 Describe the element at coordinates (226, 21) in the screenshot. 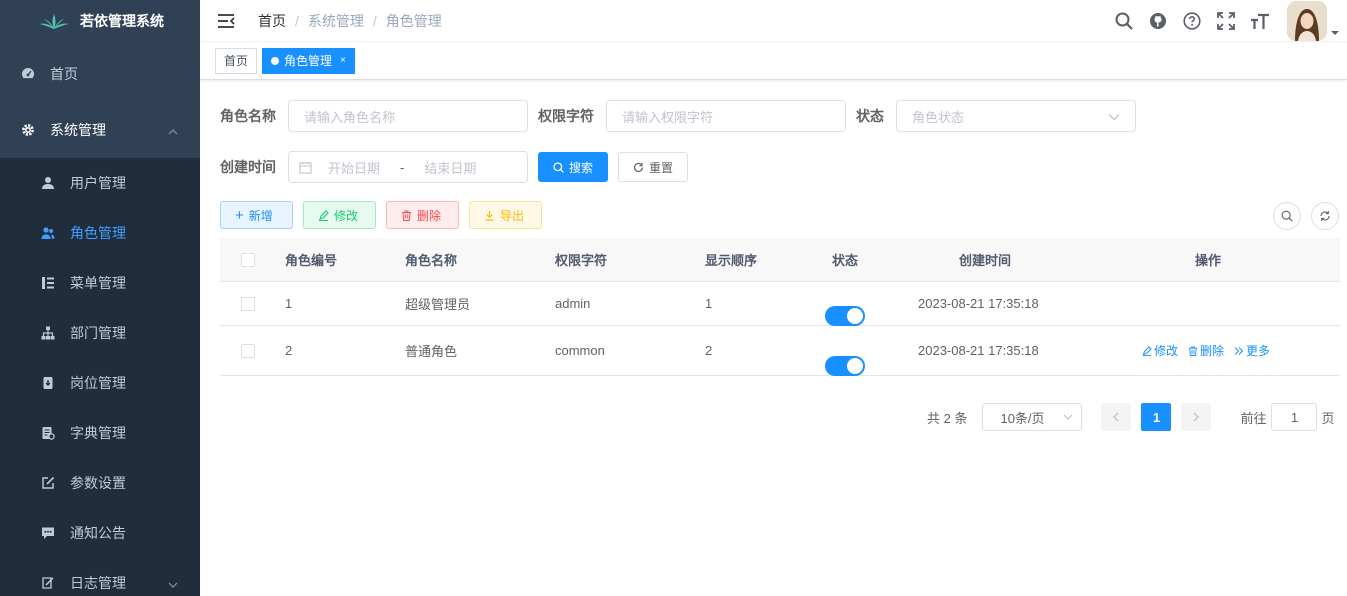

I see `hamburger-icon` at that location.